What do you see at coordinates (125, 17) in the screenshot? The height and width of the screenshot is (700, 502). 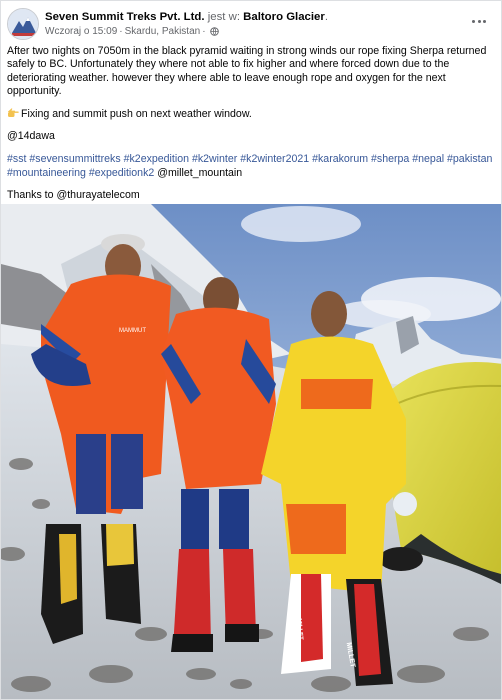 I see `author-name: Seven Summit Treks Pvt. Ltd.` at bounding box center [125, 17].